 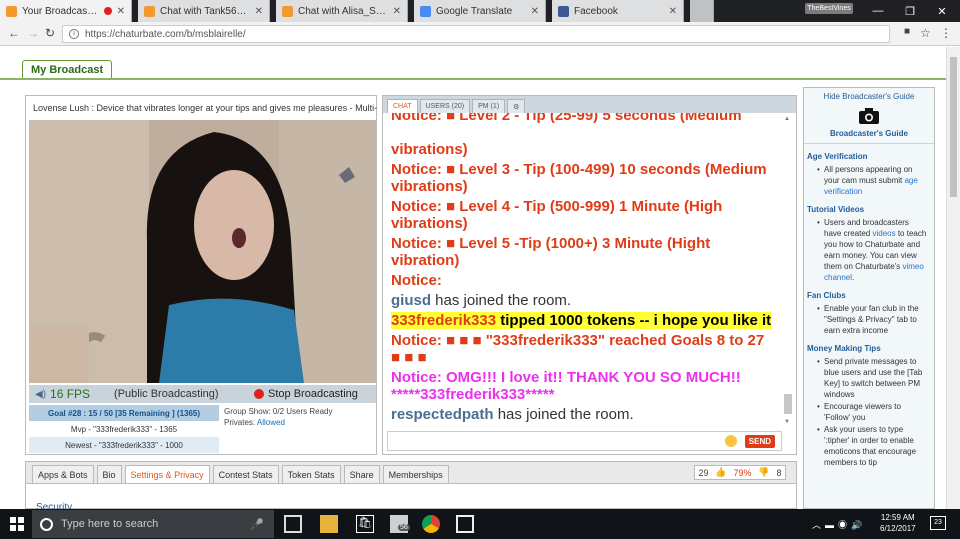 What do you see at coordinates (33, 33) in the screenshot?
I see `forward-icon: →` at bounding box center [33, 33].